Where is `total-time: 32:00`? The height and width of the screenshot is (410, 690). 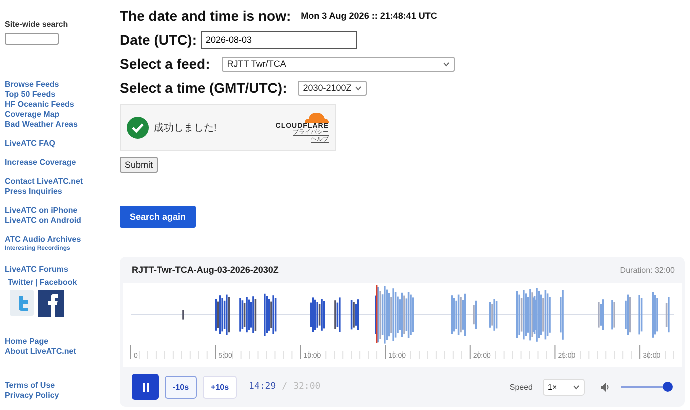 total-time: 32:00 is located at coordinates (307, 387).